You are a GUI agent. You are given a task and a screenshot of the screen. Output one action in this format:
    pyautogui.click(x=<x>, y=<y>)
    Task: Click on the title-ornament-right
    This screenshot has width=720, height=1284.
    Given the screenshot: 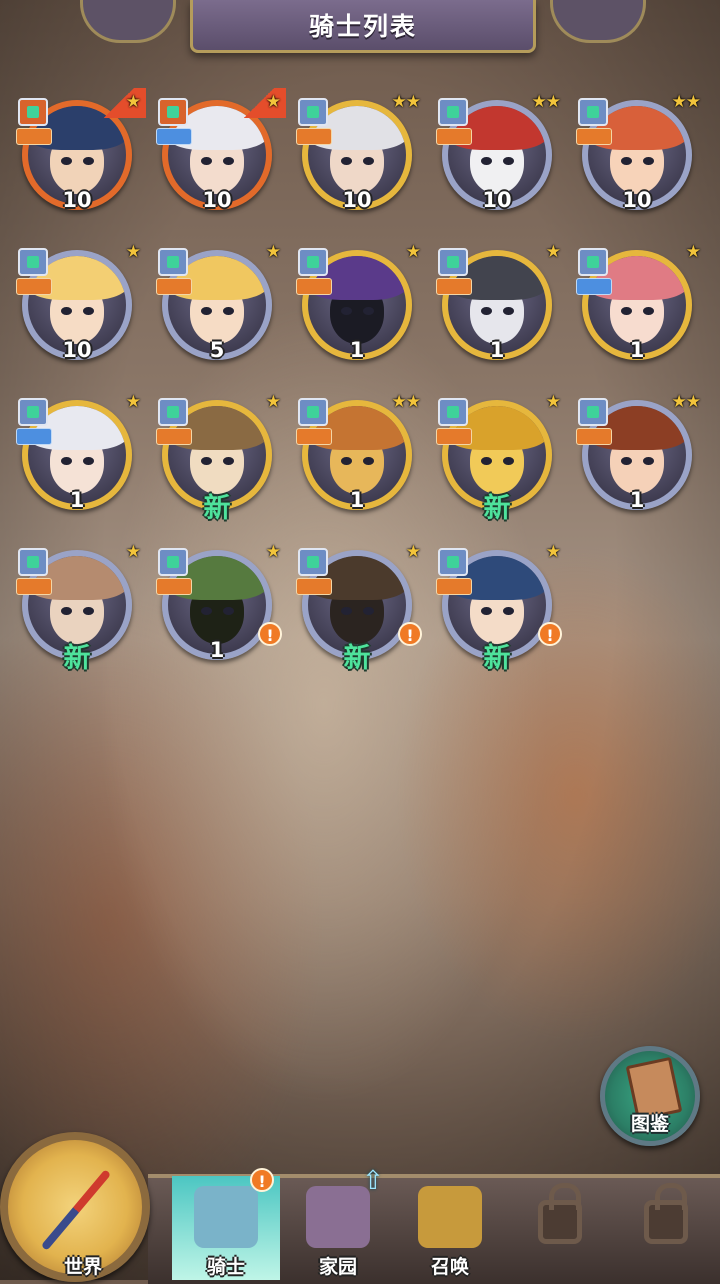 What is the action you would take?
    pyautogui.click(x=598, y=21)
    